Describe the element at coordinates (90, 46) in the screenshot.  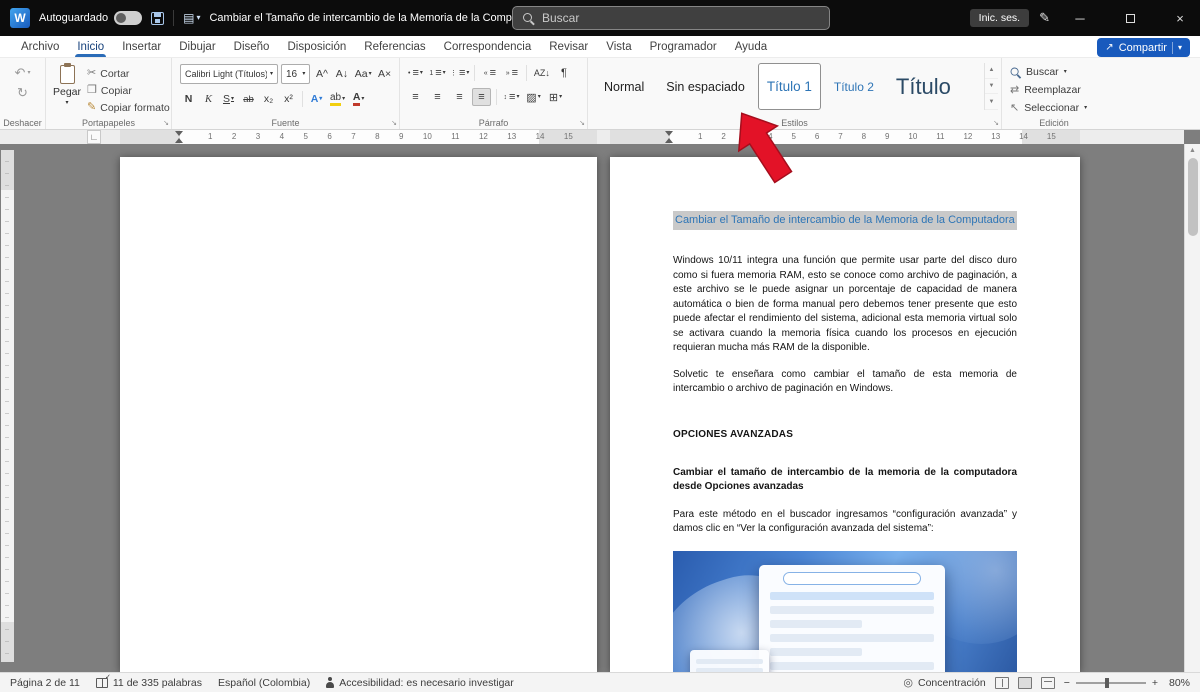
I see `ribbon-tab: Inicio` at that location.